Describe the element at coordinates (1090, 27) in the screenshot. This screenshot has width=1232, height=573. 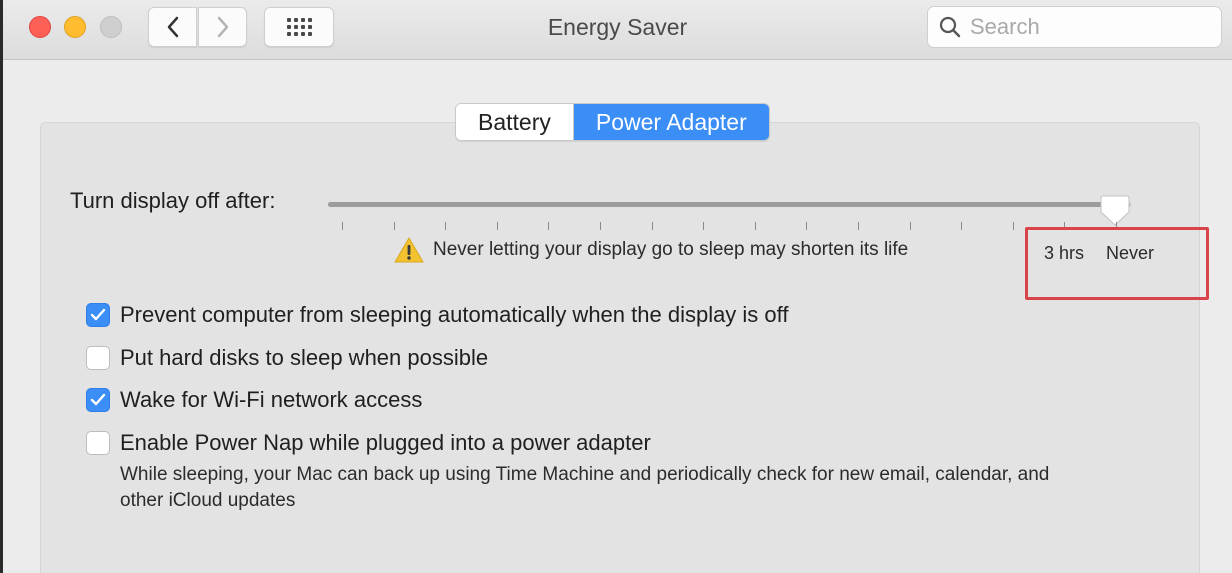
I see `search-input` at that location.